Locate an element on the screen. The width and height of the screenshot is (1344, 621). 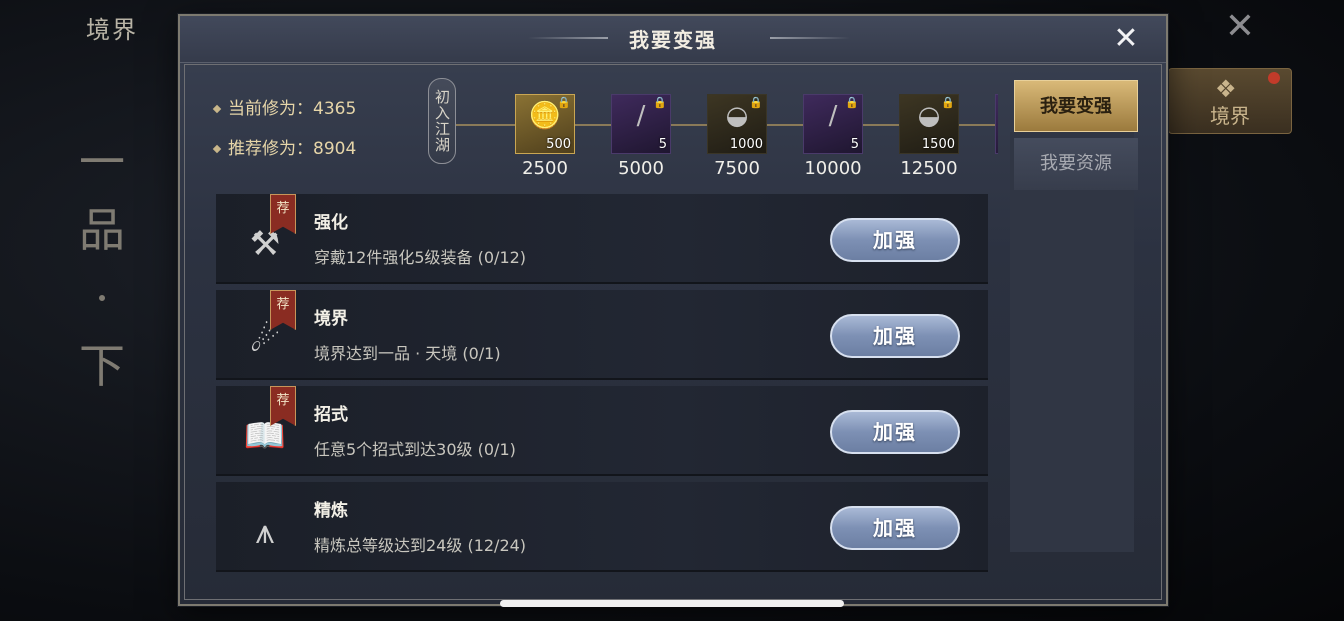
refine-emblem-icon: ⩚ is located at coordinates (265, 532).